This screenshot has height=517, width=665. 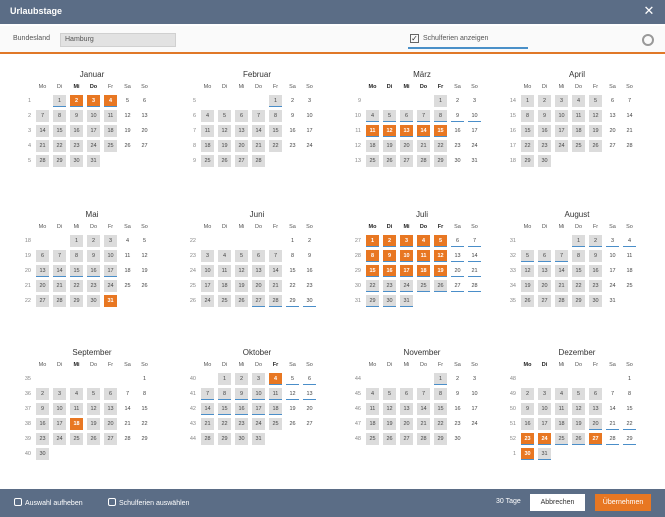 I want to click on day-cell: 27, so click(x=42, y=301).